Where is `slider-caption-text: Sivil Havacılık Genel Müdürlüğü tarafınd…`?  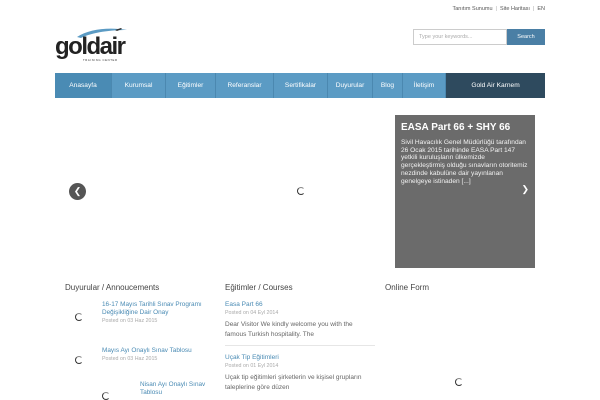
slider-caption-text: Sivil Havacılık Genel Müdürlüğü tarafınd… is located at coordinates (464, 162).